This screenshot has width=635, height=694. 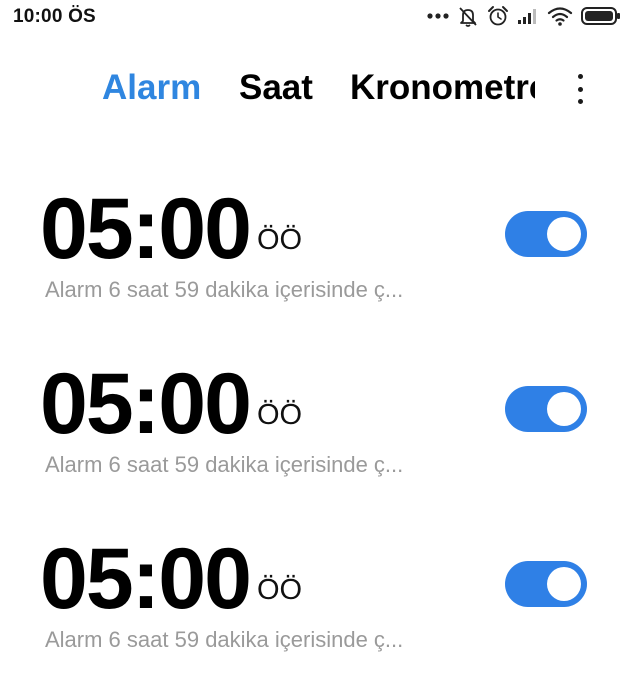 What do you see at coordinates (317, 17) in the screenshot?
I see `status-bar: 10:00 ÖS` at bounding box center [317, 17].